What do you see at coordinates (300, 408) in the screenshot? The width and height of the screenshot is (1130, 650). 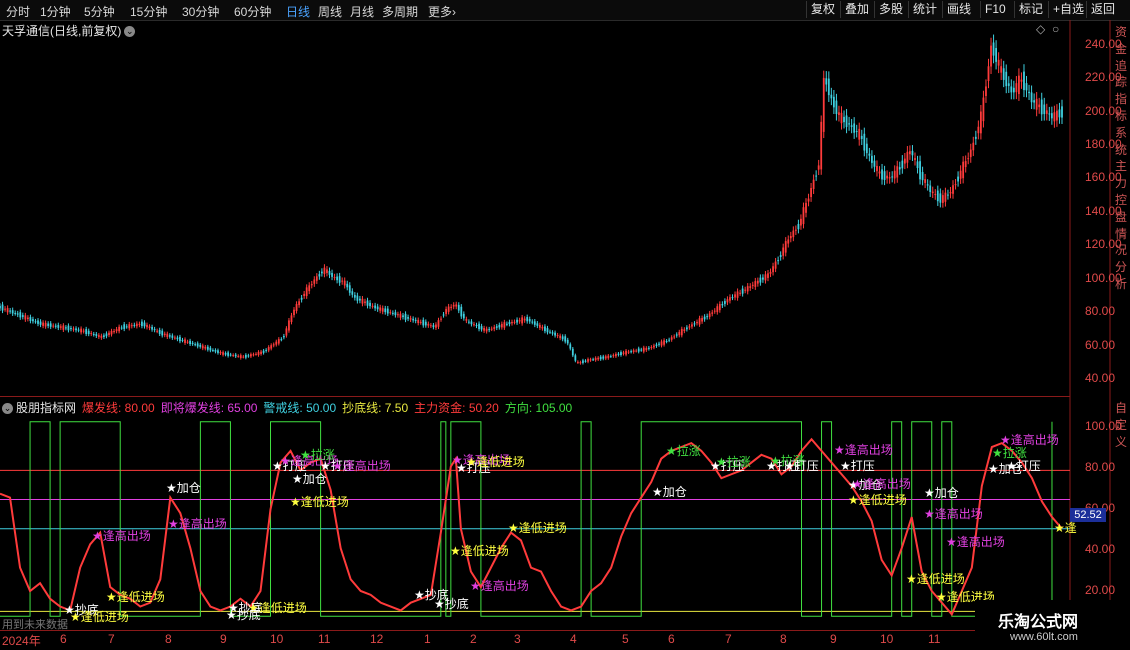 I see `param-warning-line: 警戒线: 50.00` at bounding box center [300, 408].